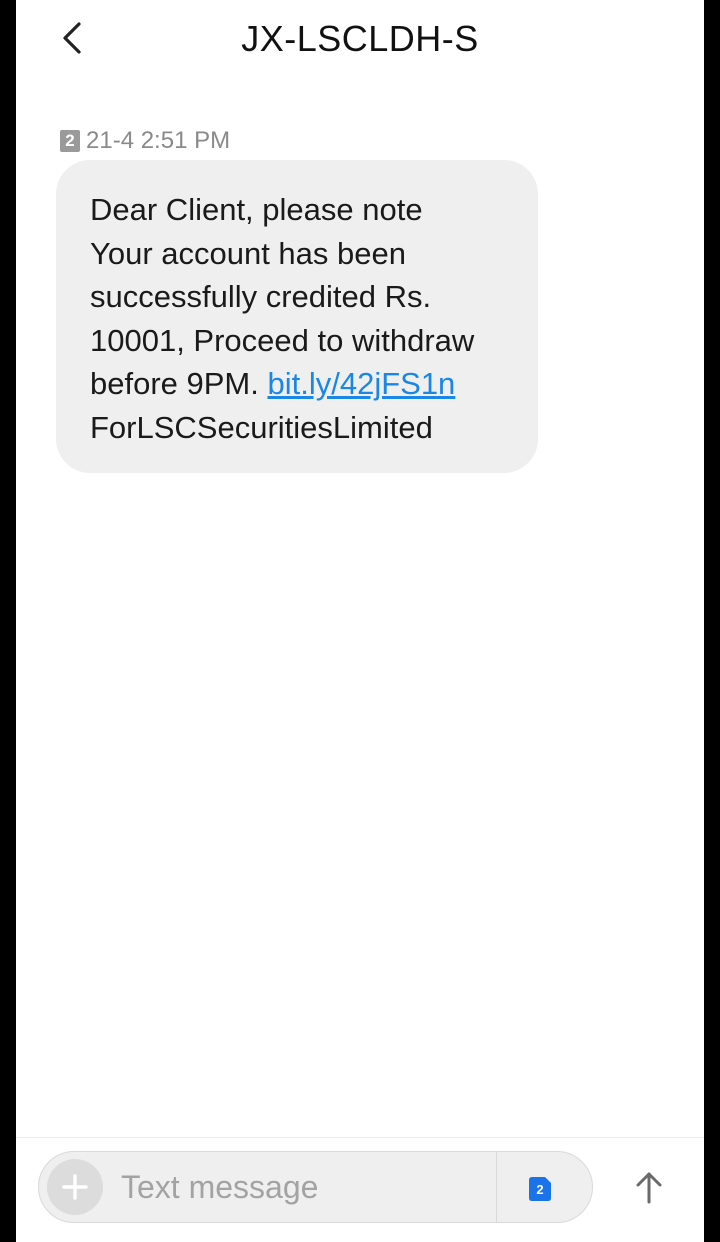 This screenshot has width=720, height=1242. What do you see at coordinates (179, 383) in the screenshot?
I see `message-line-prefix: before 9PM.` at bounding box center [179, 383].